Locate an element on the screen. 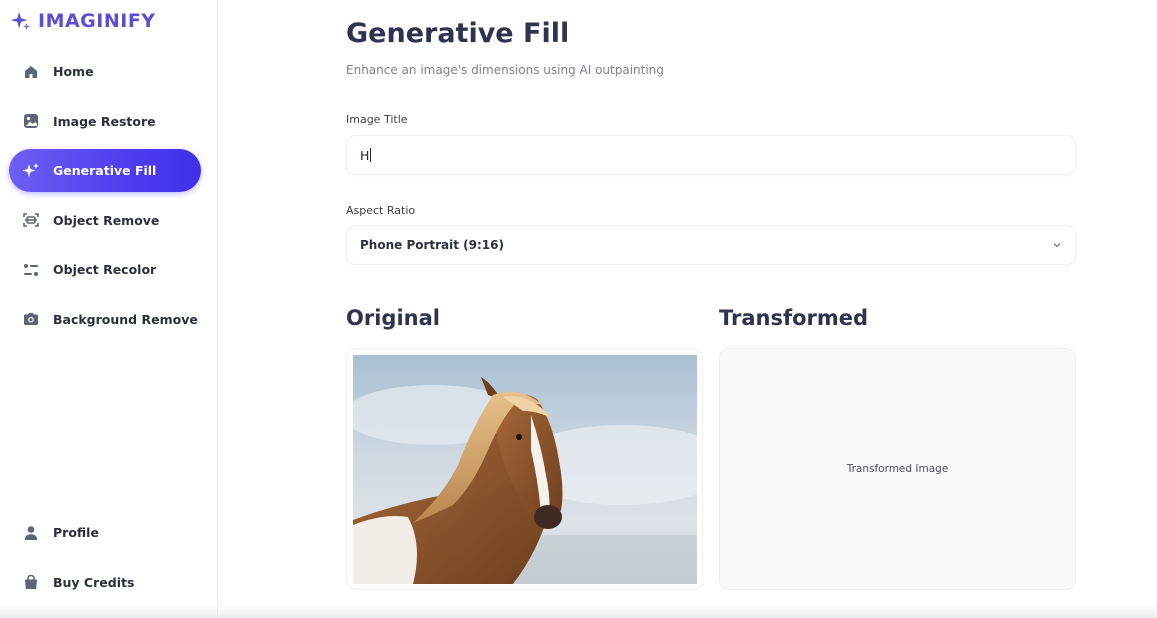  sidebar-item-object-remove: Object Remove is located at coordinates (105, 220).